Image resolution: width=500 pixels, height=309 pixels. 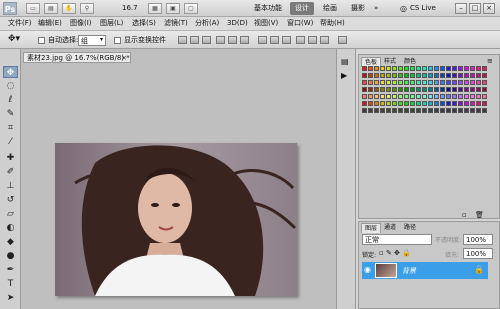 I want to click on align-horizontal-center-icon, so click(x=232, y=40).